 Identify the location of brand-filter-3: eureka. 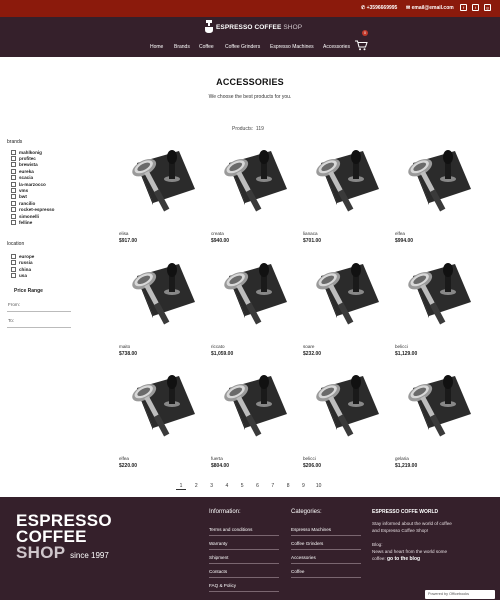
(22, 171).